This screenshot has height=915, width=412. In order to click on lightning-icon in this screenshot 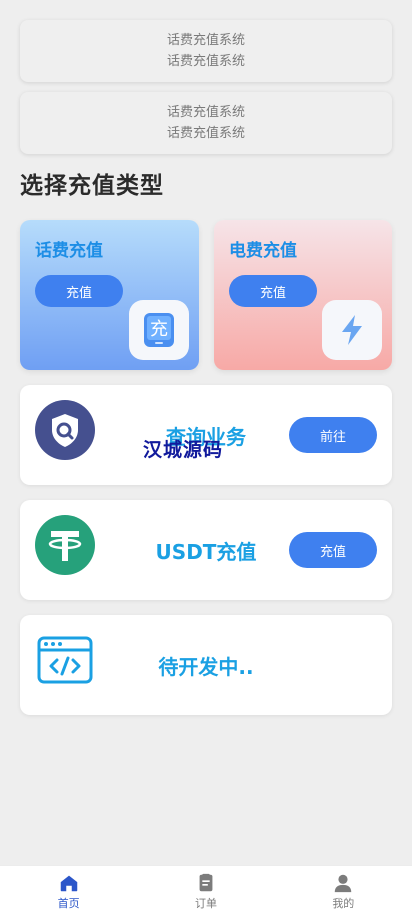, I will do `click(352, 330)`.